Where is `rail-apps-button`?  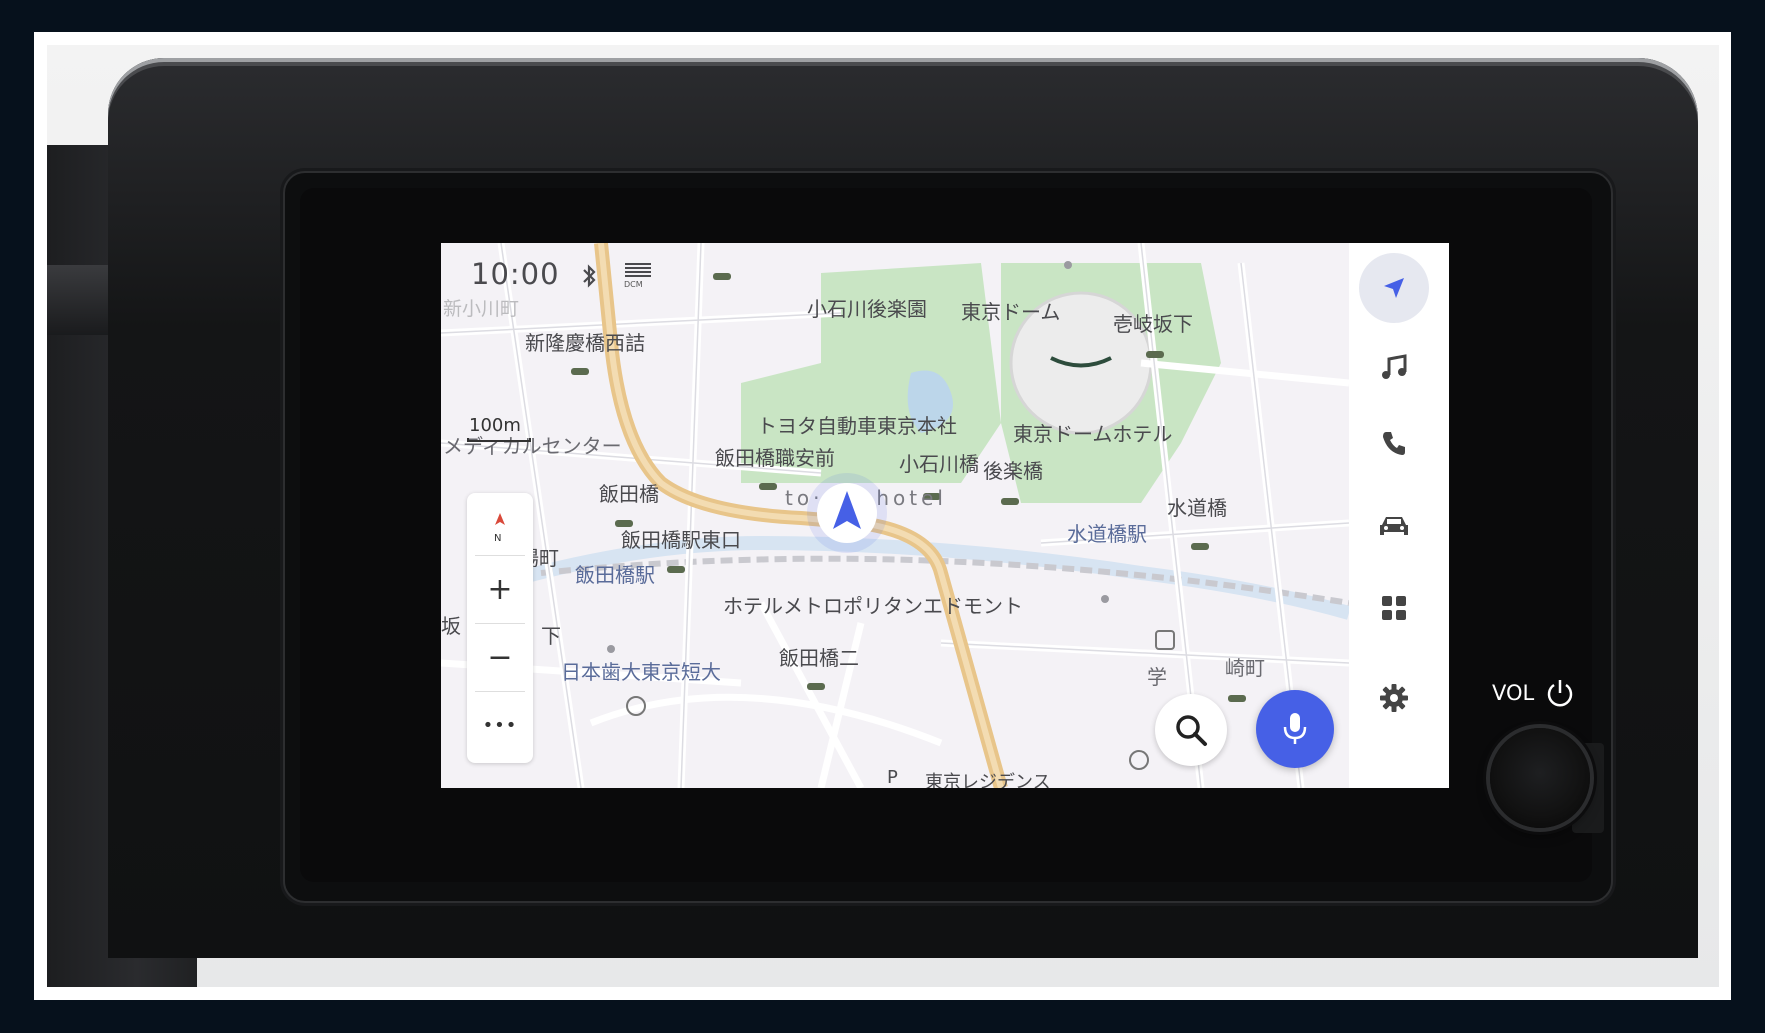 rail-apps-button is located at coordinates (1394, 608).